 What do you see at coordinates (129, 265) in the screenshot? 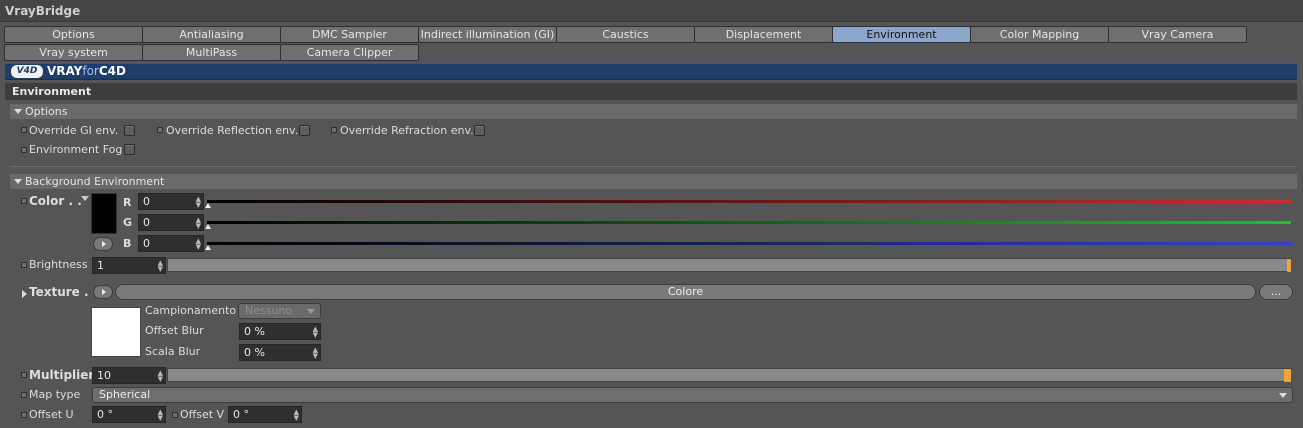
I see `brightness-input: 1 ▲ ▼` at bounding box center [129, 265].